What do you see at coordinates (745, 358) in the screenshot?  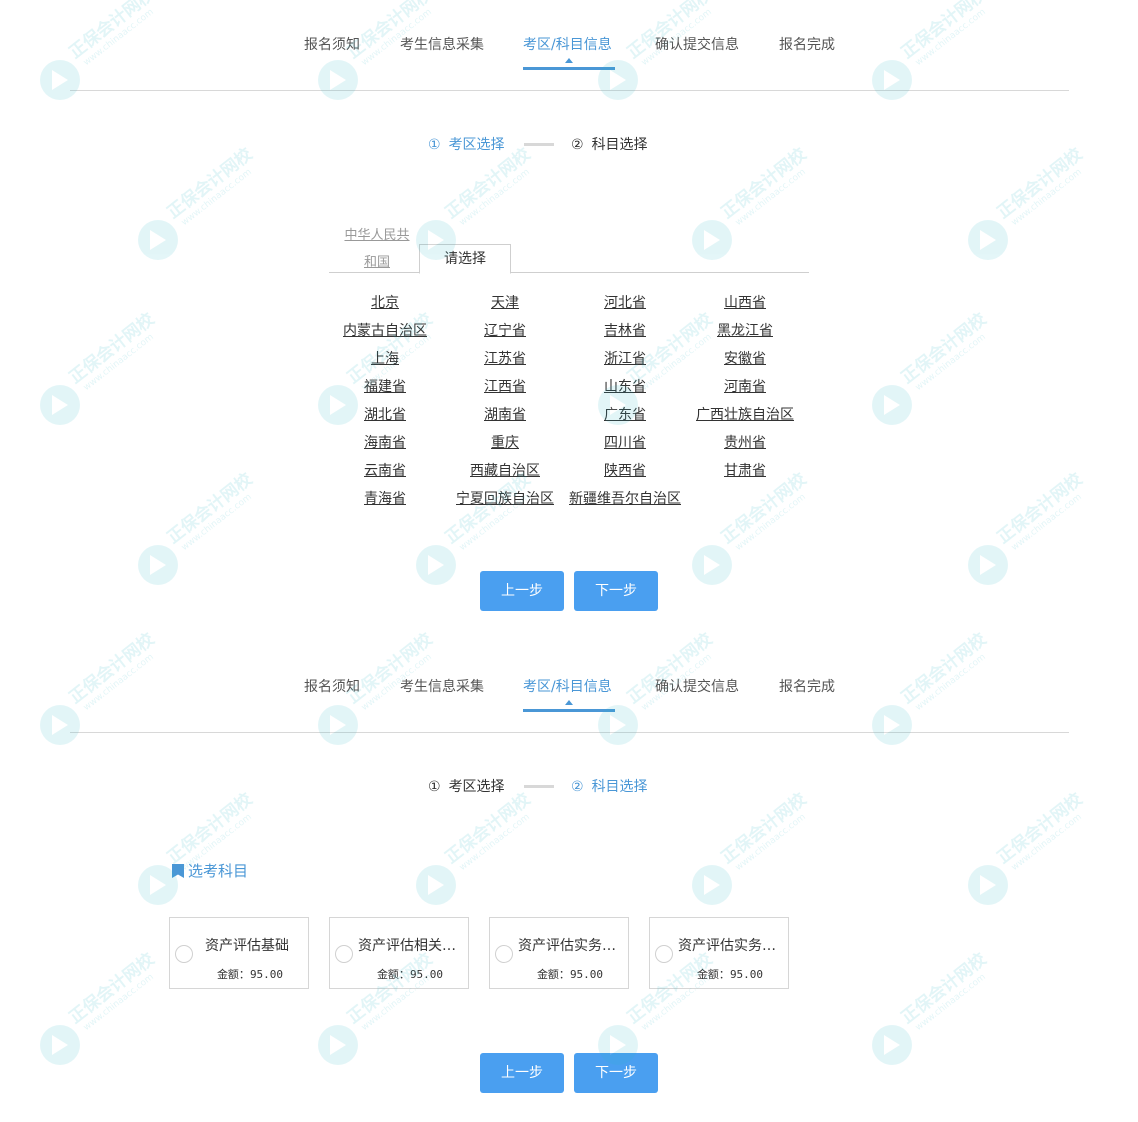 I see `province-link: 安徽省` at bounding box center [745, 358].